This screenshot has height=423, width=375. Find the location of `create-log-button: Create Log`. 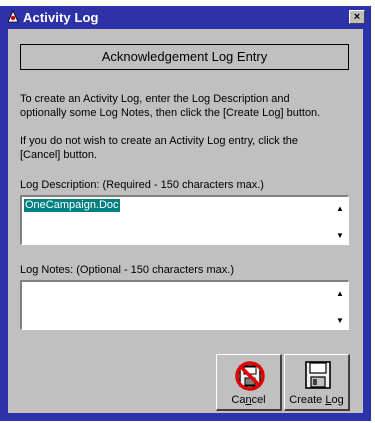

create-log-button: Create Log is located at coordinates (317, 382).